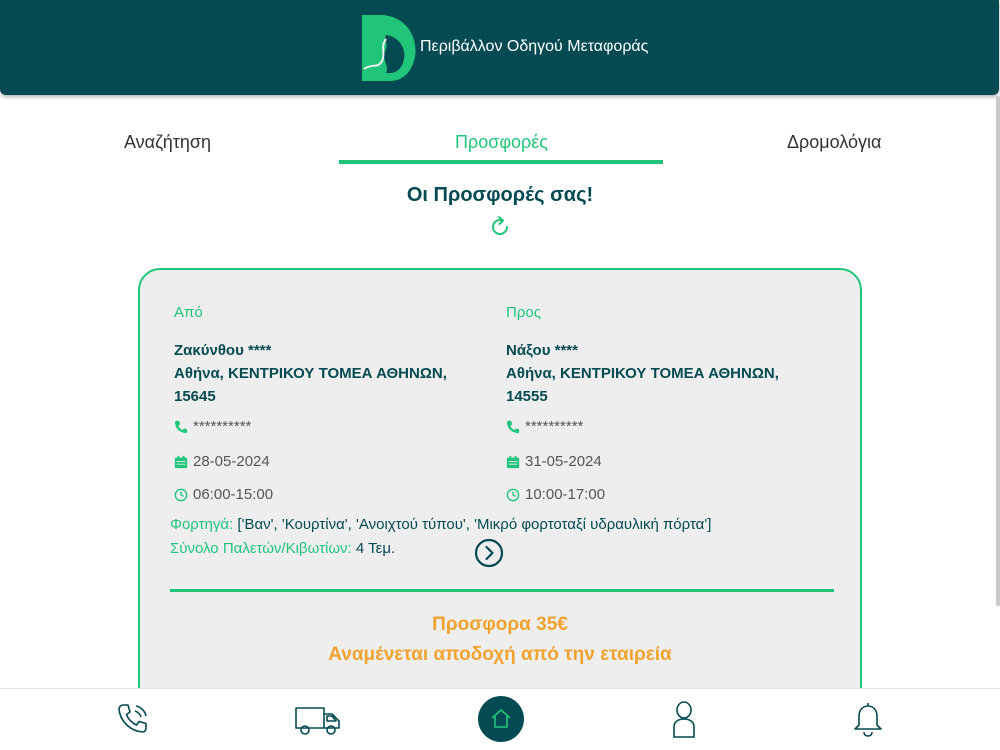 The height and width of the screenshot is (750, 1000). Describe the element at coordinates (188, 312) in the screenshot. I see `from-label: Από` at that location.